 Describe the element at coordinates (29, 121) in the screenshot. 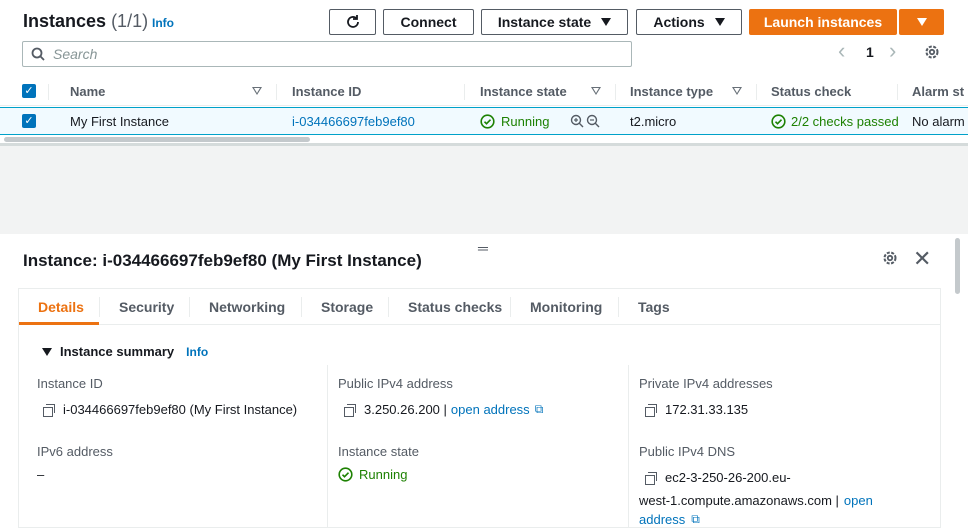

I see `row-checkbox: ✓` at that location.